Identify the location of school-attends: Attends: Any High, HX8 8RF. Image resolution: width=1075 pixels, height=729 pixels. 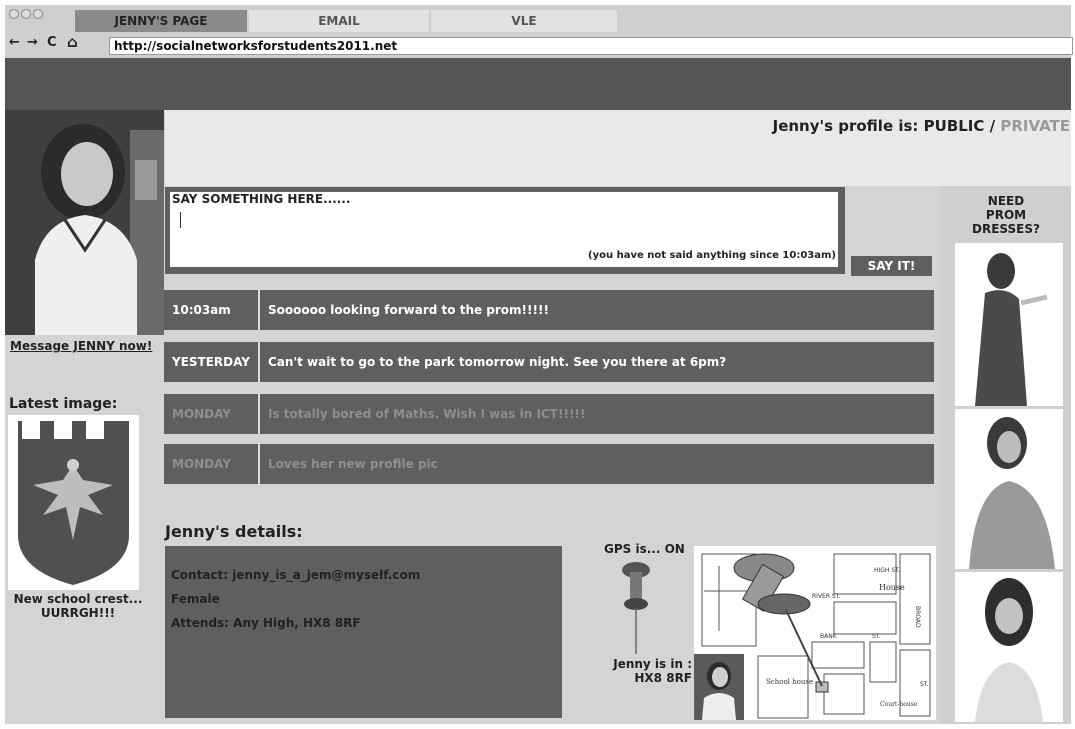
(266, 623).